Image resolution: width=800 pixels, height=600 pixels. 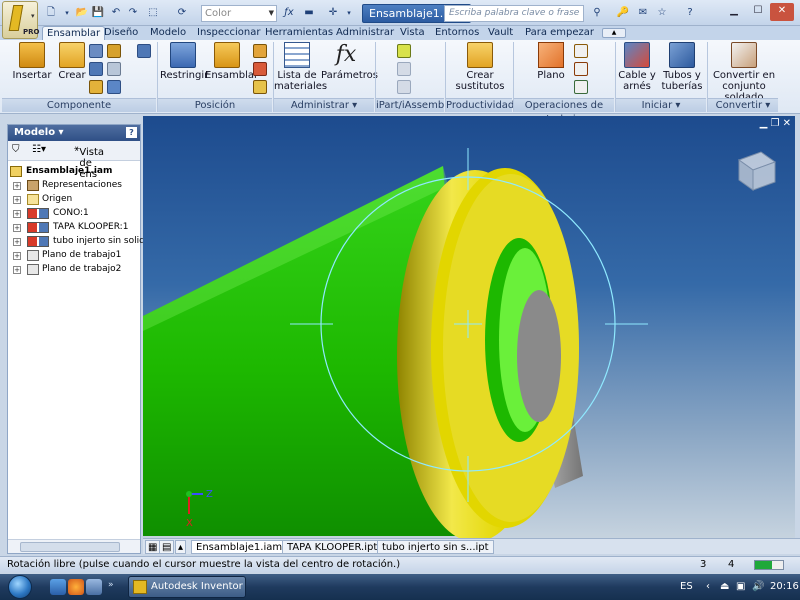 I want to click on panel-iniciar-label: Iniciar ▾, so click(x=661, y=105).